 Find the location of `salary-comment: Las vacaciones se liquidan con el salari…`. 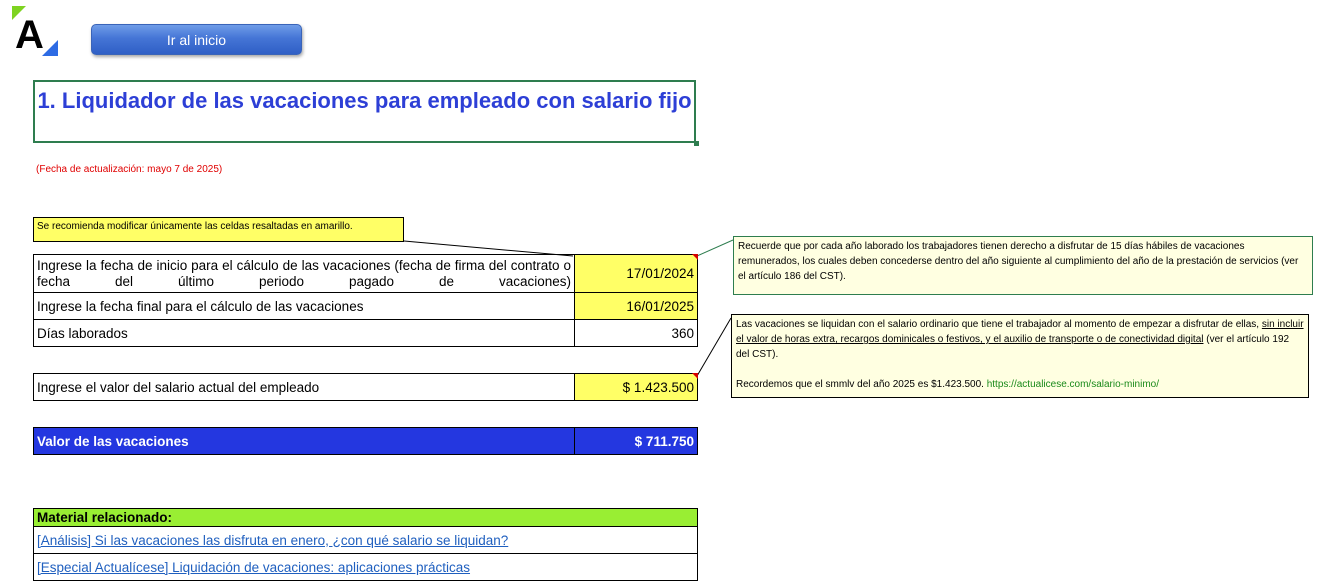

salary-comment: Las vacaciones se liquidan con el salari… is located at coordinates (1020, 356).